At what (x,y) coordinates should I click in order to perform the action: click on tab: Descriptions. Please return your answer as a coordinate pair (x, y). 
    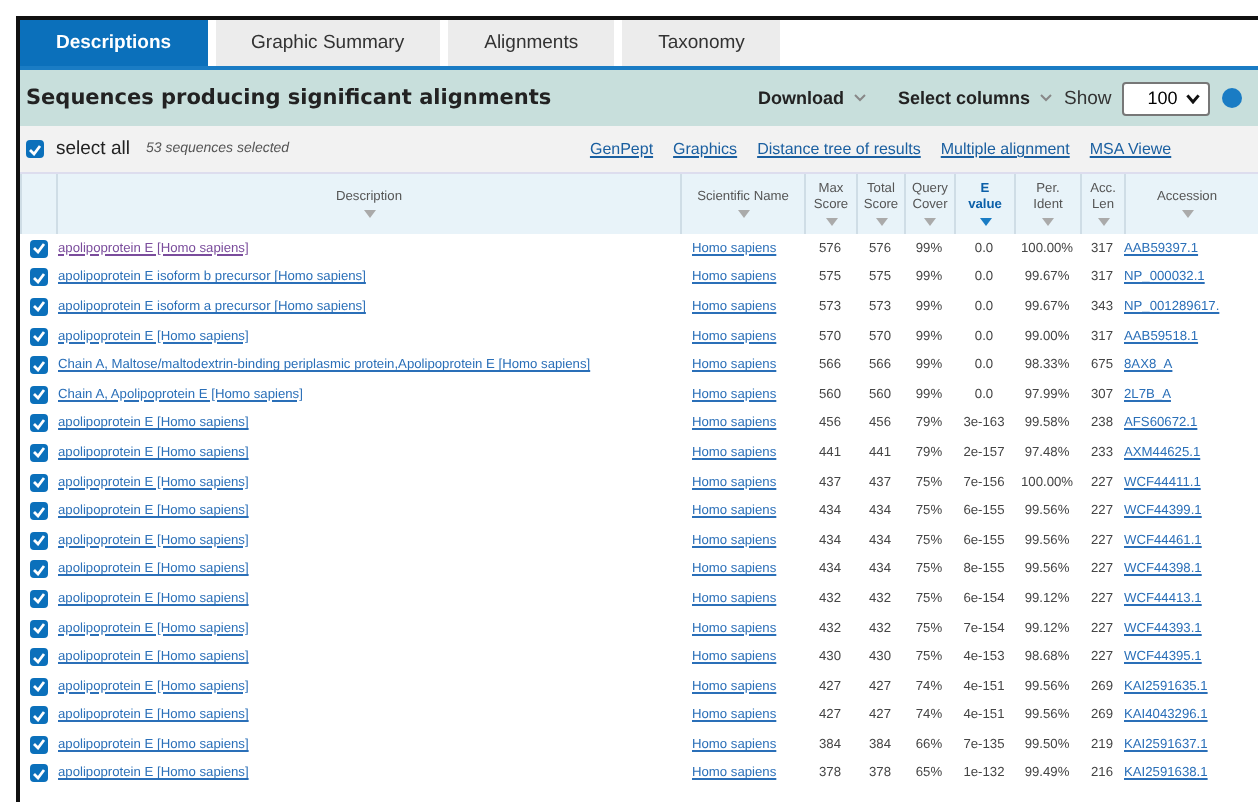
    Looking at the image, I should click on (114, 43).